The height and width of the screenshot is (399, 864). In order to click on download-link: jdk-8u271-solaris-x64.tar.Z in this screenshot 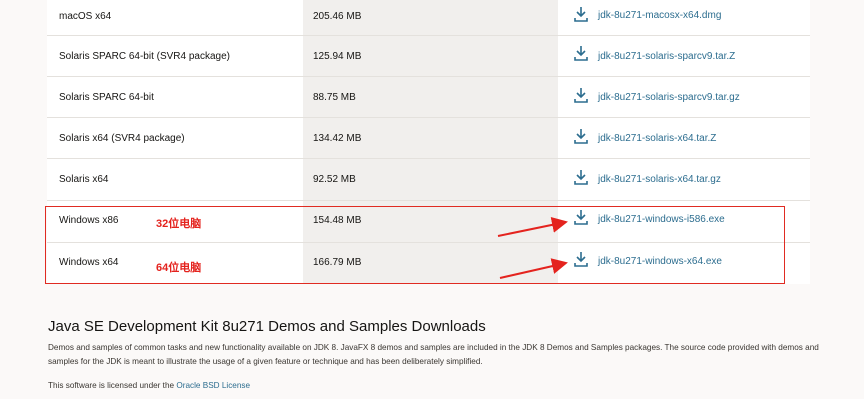, I will do `click(657, 138)`.